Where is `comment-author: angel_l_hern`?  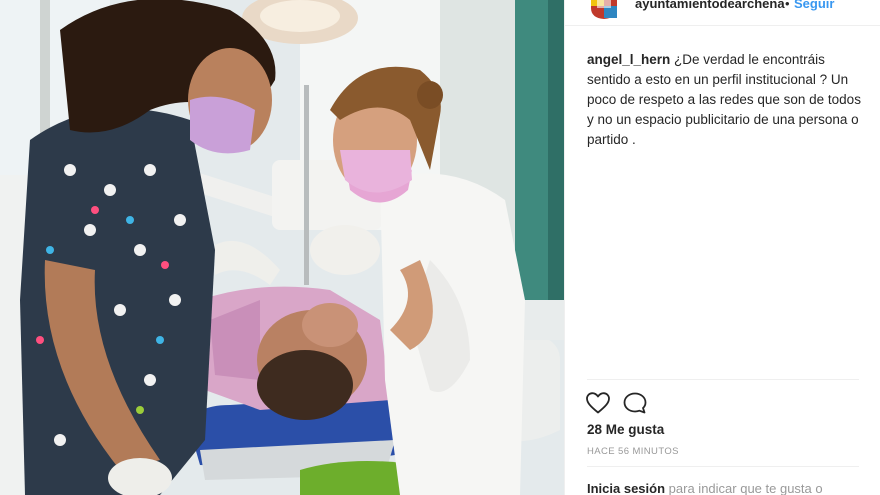 comment-author: angel_l_hern is located at coordinates (628, 59).